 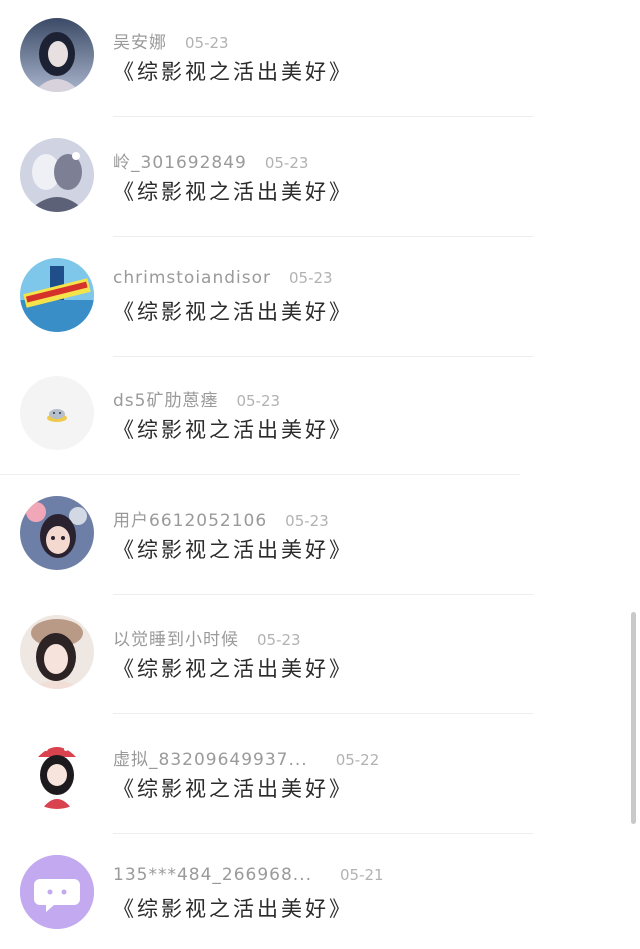 What do you see at coordinates (171, 40) in the screenshot?
I see `comment-meta: 吴安娜 05-23` at bounding box center [171, 40].